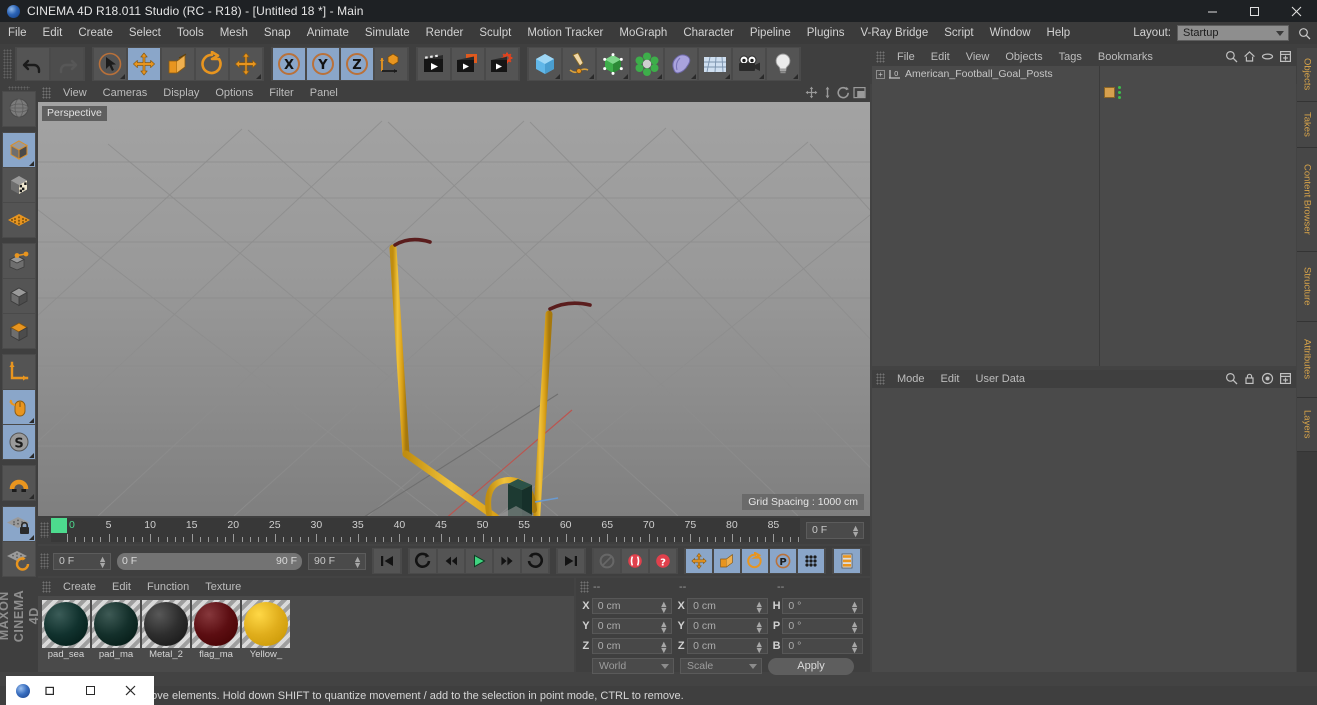 The image size is (1317, 705). Describe the element at coordinates (1084, 530) in the screenshot. I see `attribute-manager-body` at that location.